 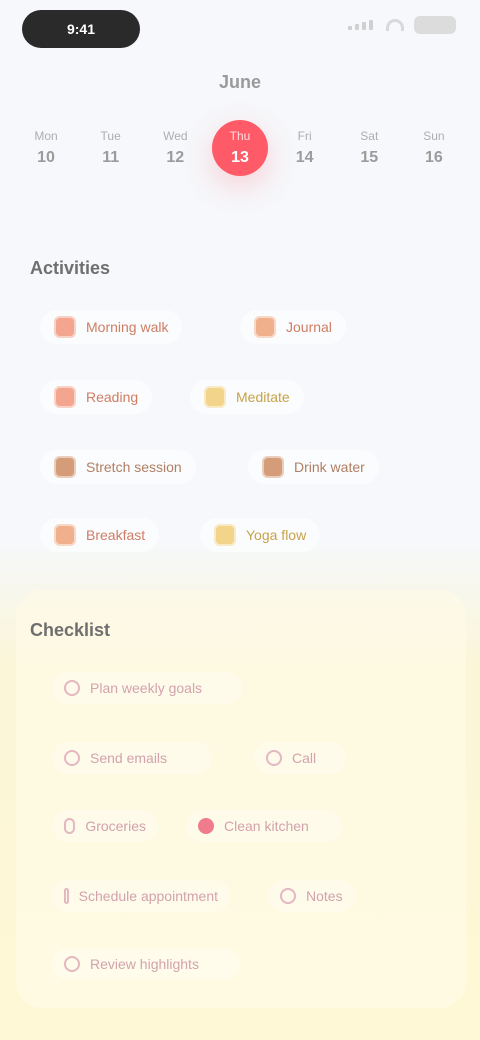 What do you see at coordinates (46, 136) in the screenshot?
I see `day-label: Mon` at bounding box center [46, 136].